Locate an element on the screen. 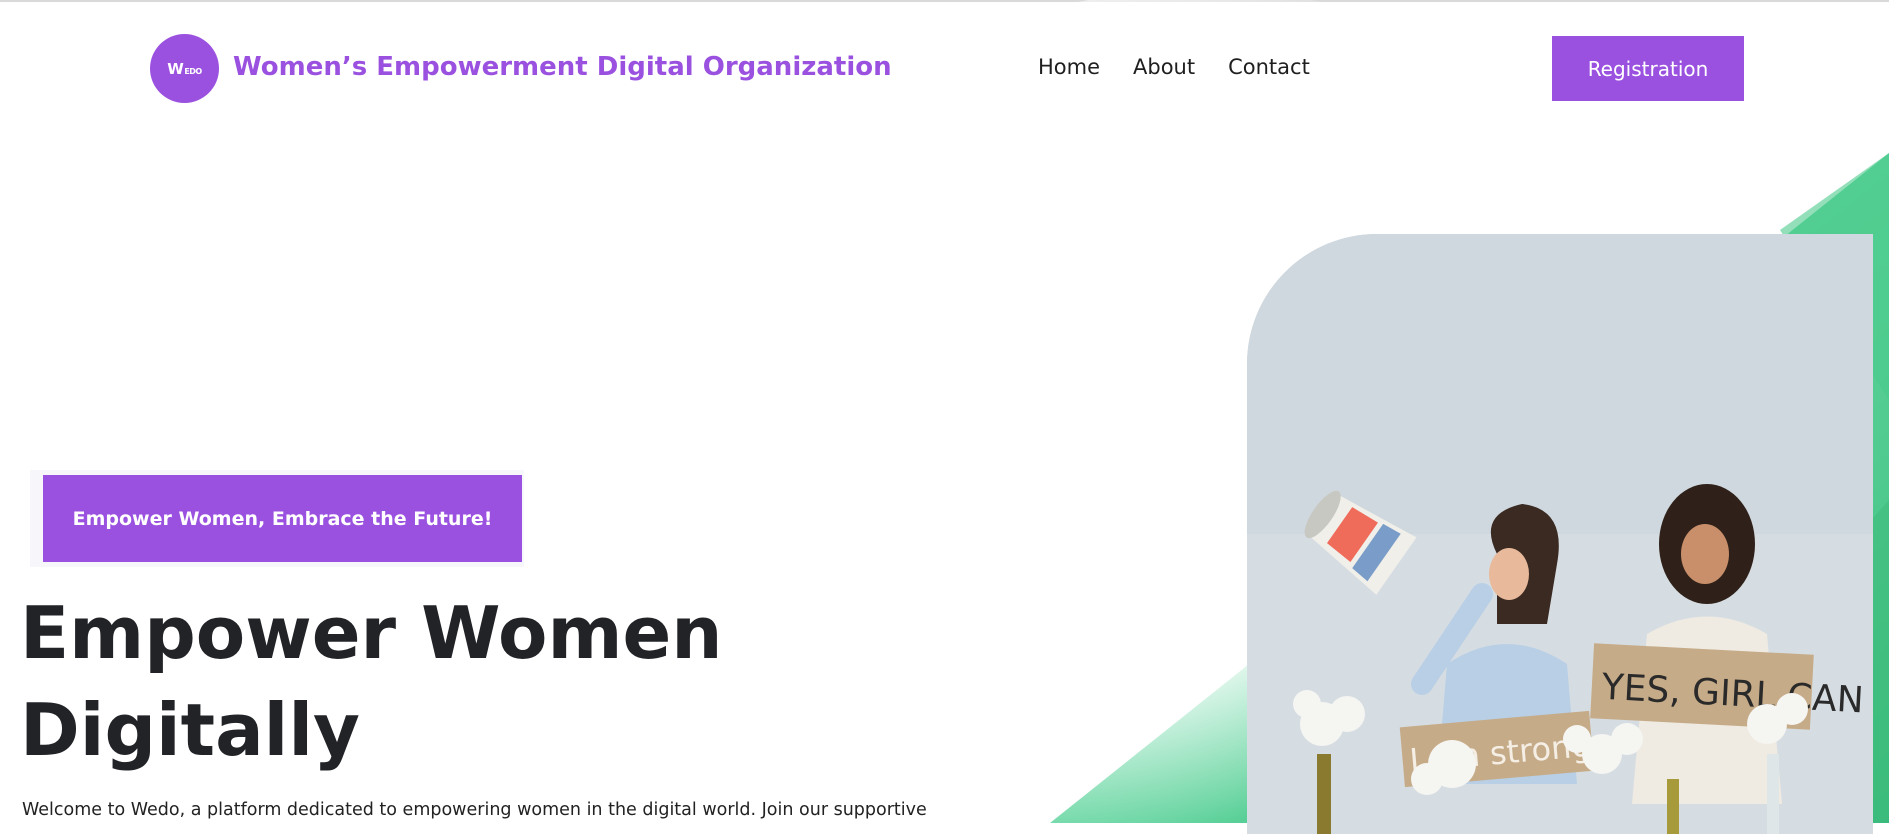 The height and width of the screenshot is (834, 1889). tagline-badge: Empower Women, Embrace the Future! is located at coordinates (282, 518).